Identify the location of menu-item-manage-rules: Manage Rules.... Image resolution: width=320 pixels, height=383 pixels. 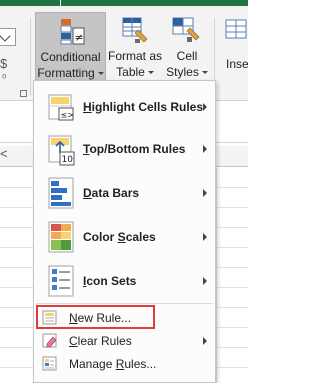
(124, 364).